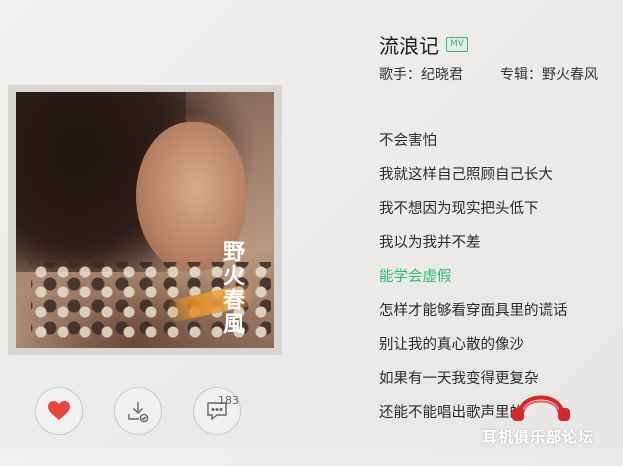 The height and width of the screenshot is (466, 623). What do you see at coordinates (549, 74) in the screenshot?
I see `album-link: 专辑：野火春风` at bounding box center [549, 74].